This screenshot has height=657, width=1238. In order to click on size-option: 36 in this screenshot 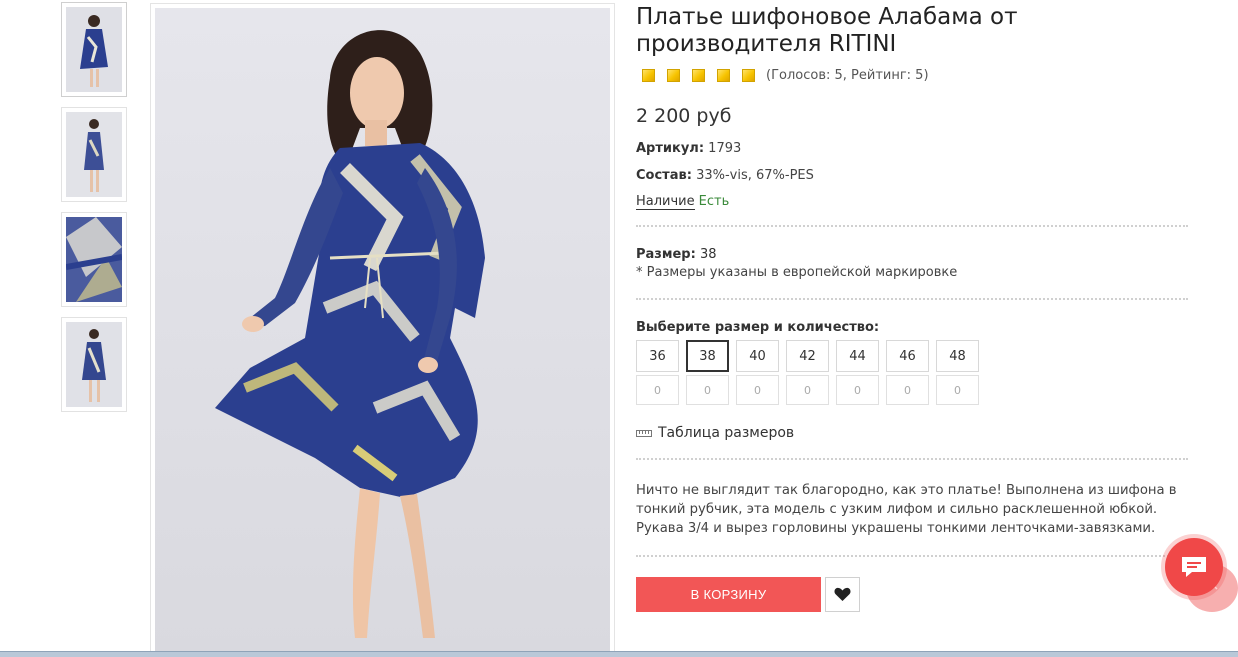, I will do `click(657, 372)`.